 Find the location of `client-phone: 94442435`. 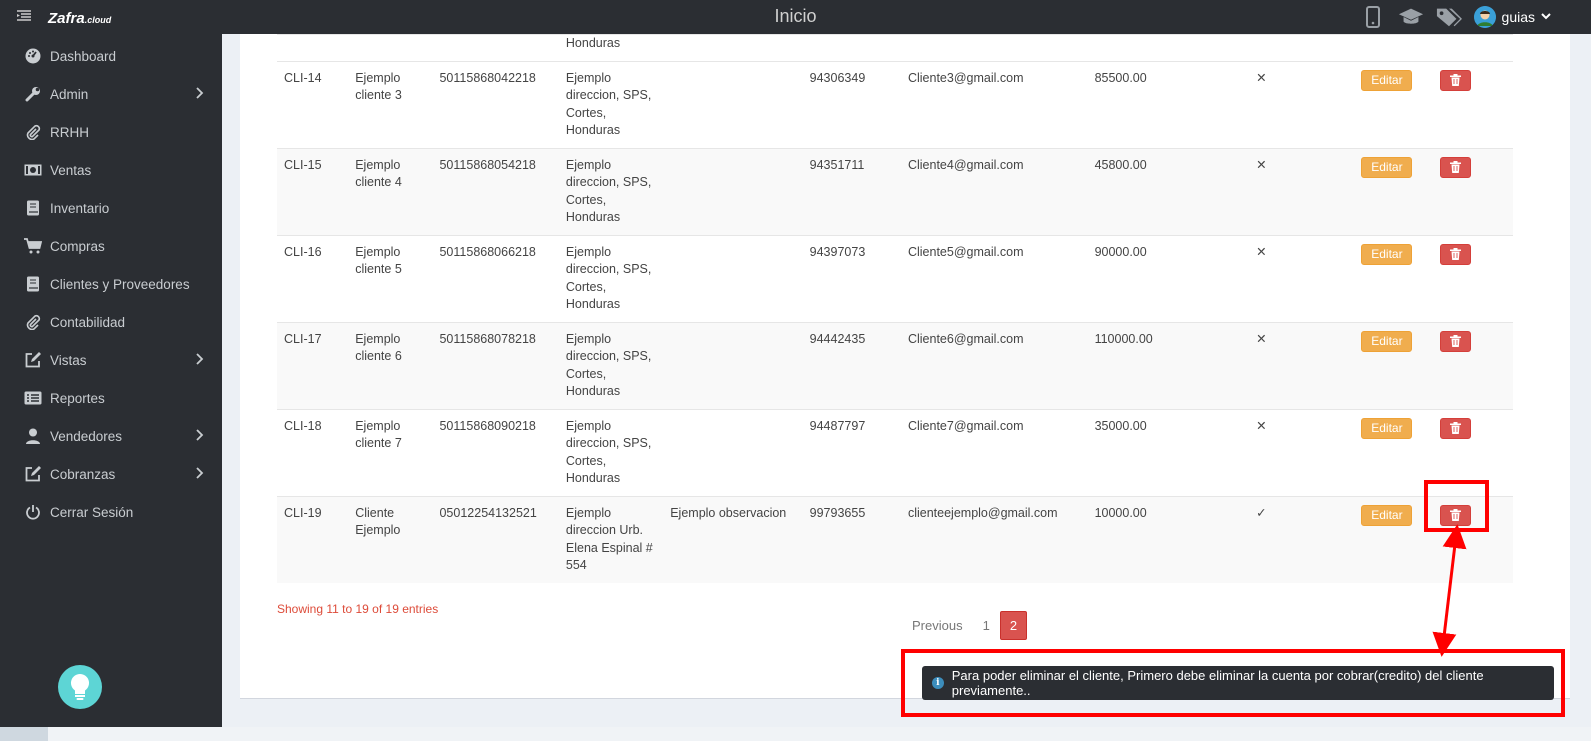

client-phone: 94442435 is located at coordinates (837, 338).